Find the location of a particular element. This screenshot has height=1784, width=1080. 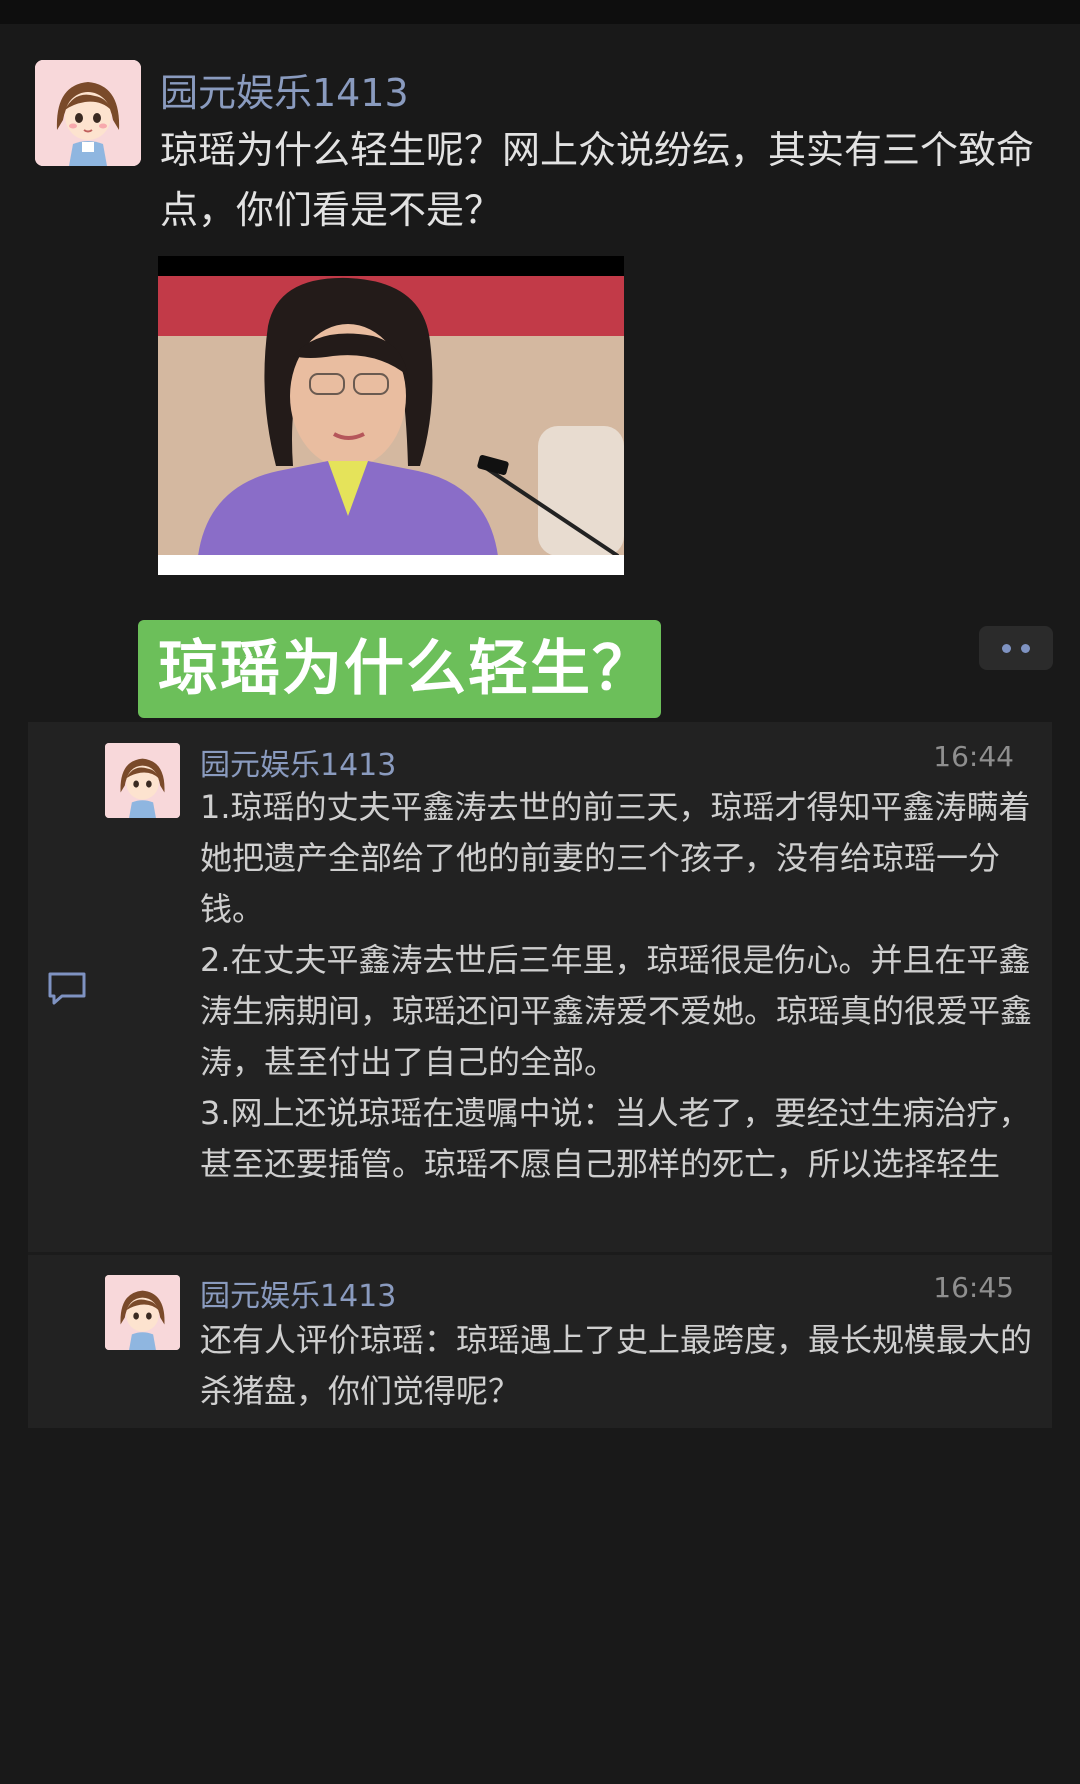

status-bar is located at coordinates (540, 12).